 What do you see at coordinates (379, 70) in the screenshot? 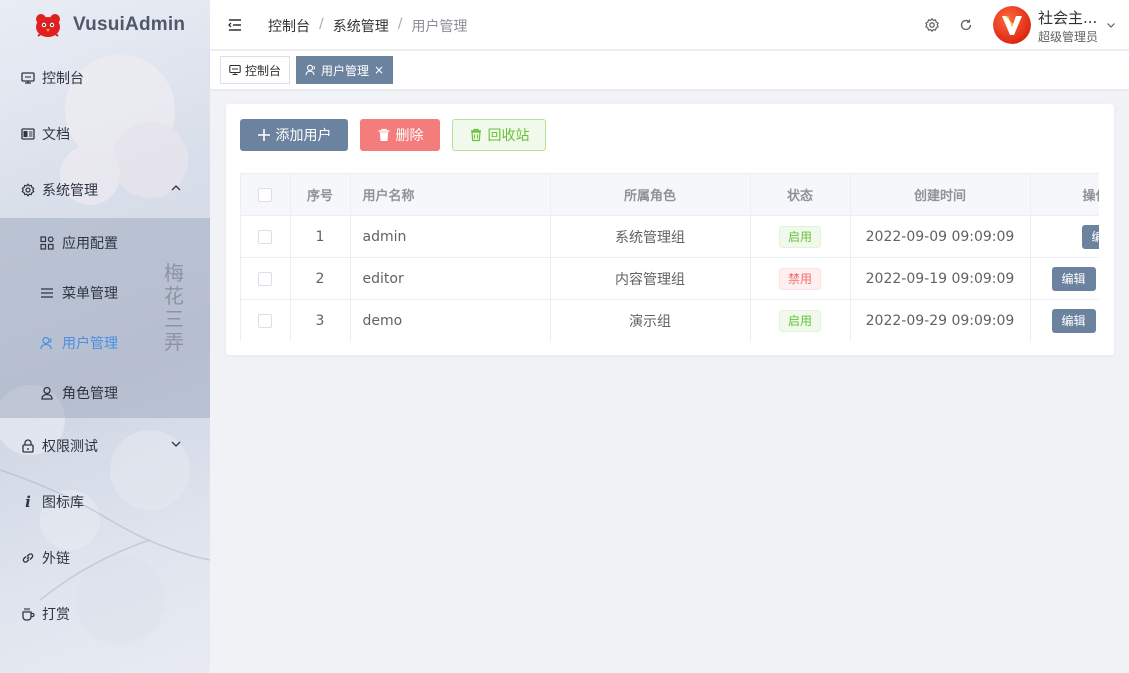
I see `close-icon: ×` at bounding box center [379, 70].